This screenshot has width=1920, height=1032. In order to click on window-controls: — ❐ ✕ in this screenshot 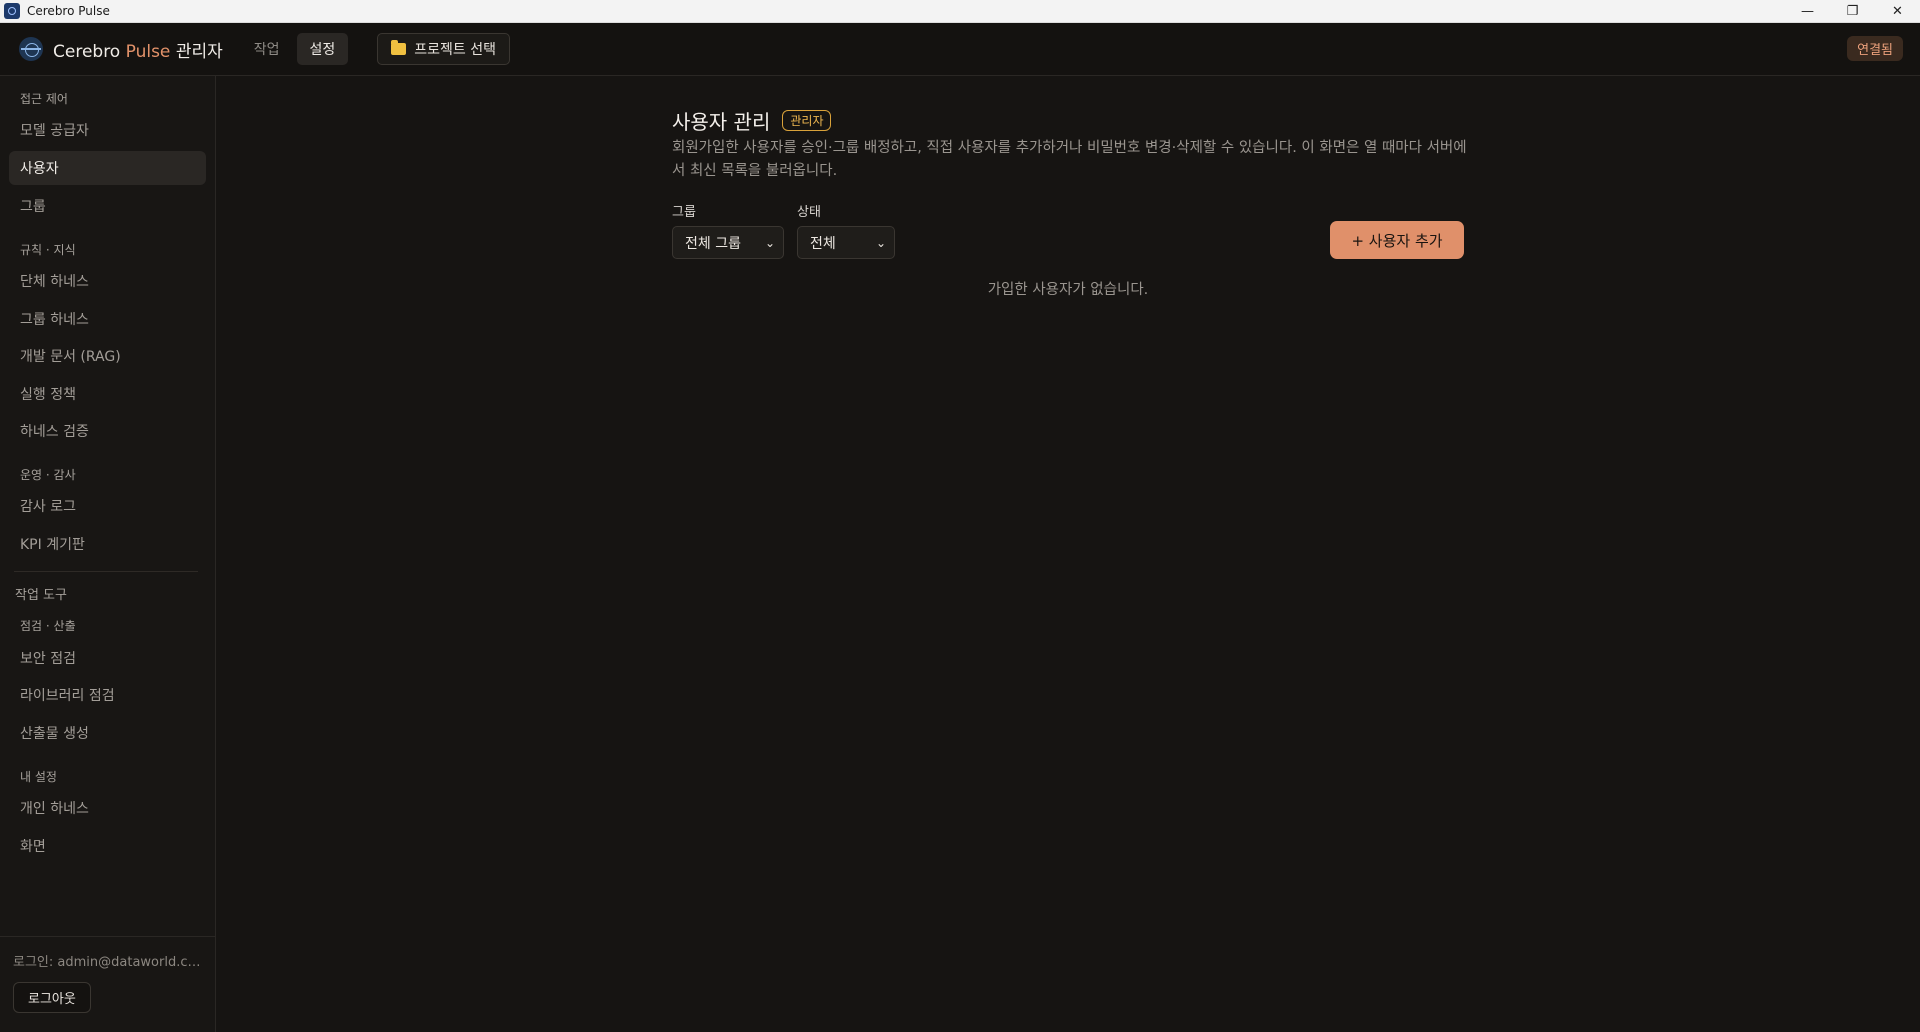, I will do `click(1852, 11)`.